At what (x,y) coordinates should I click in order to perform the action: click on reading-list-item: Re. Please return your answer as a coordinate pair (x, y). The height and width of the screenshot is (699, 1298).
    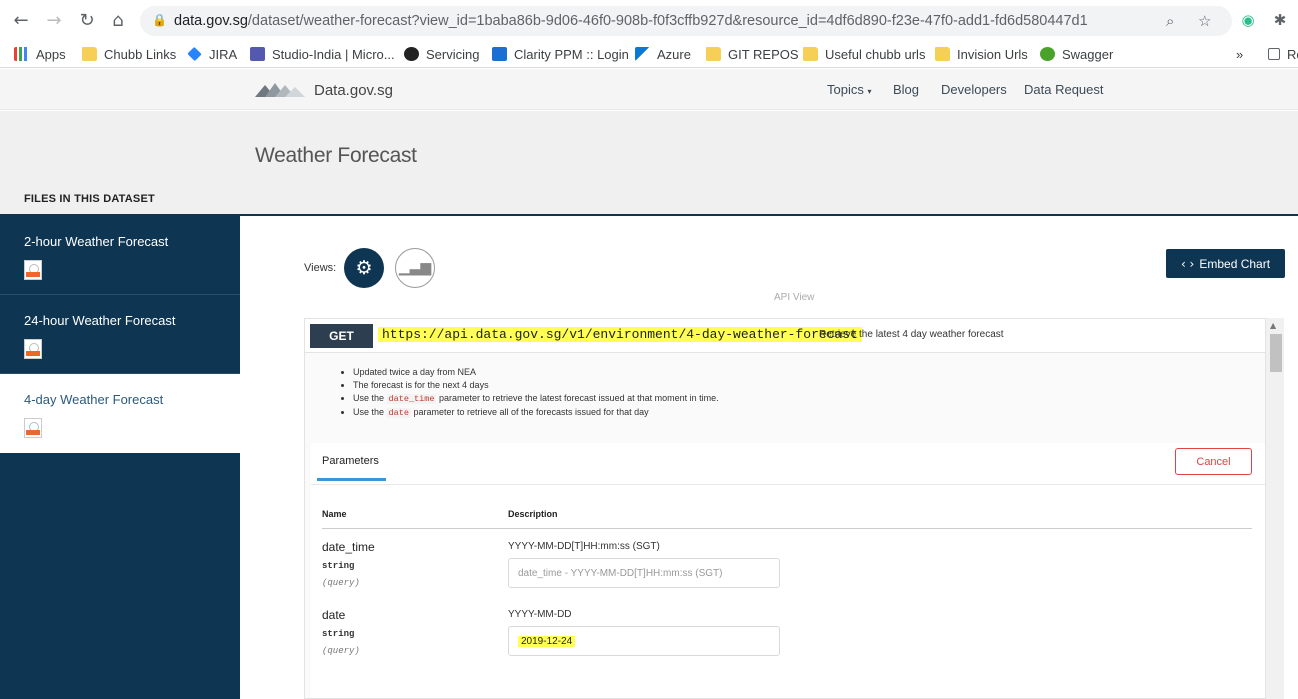
    Looking at the image, I should click on (1283, 54).